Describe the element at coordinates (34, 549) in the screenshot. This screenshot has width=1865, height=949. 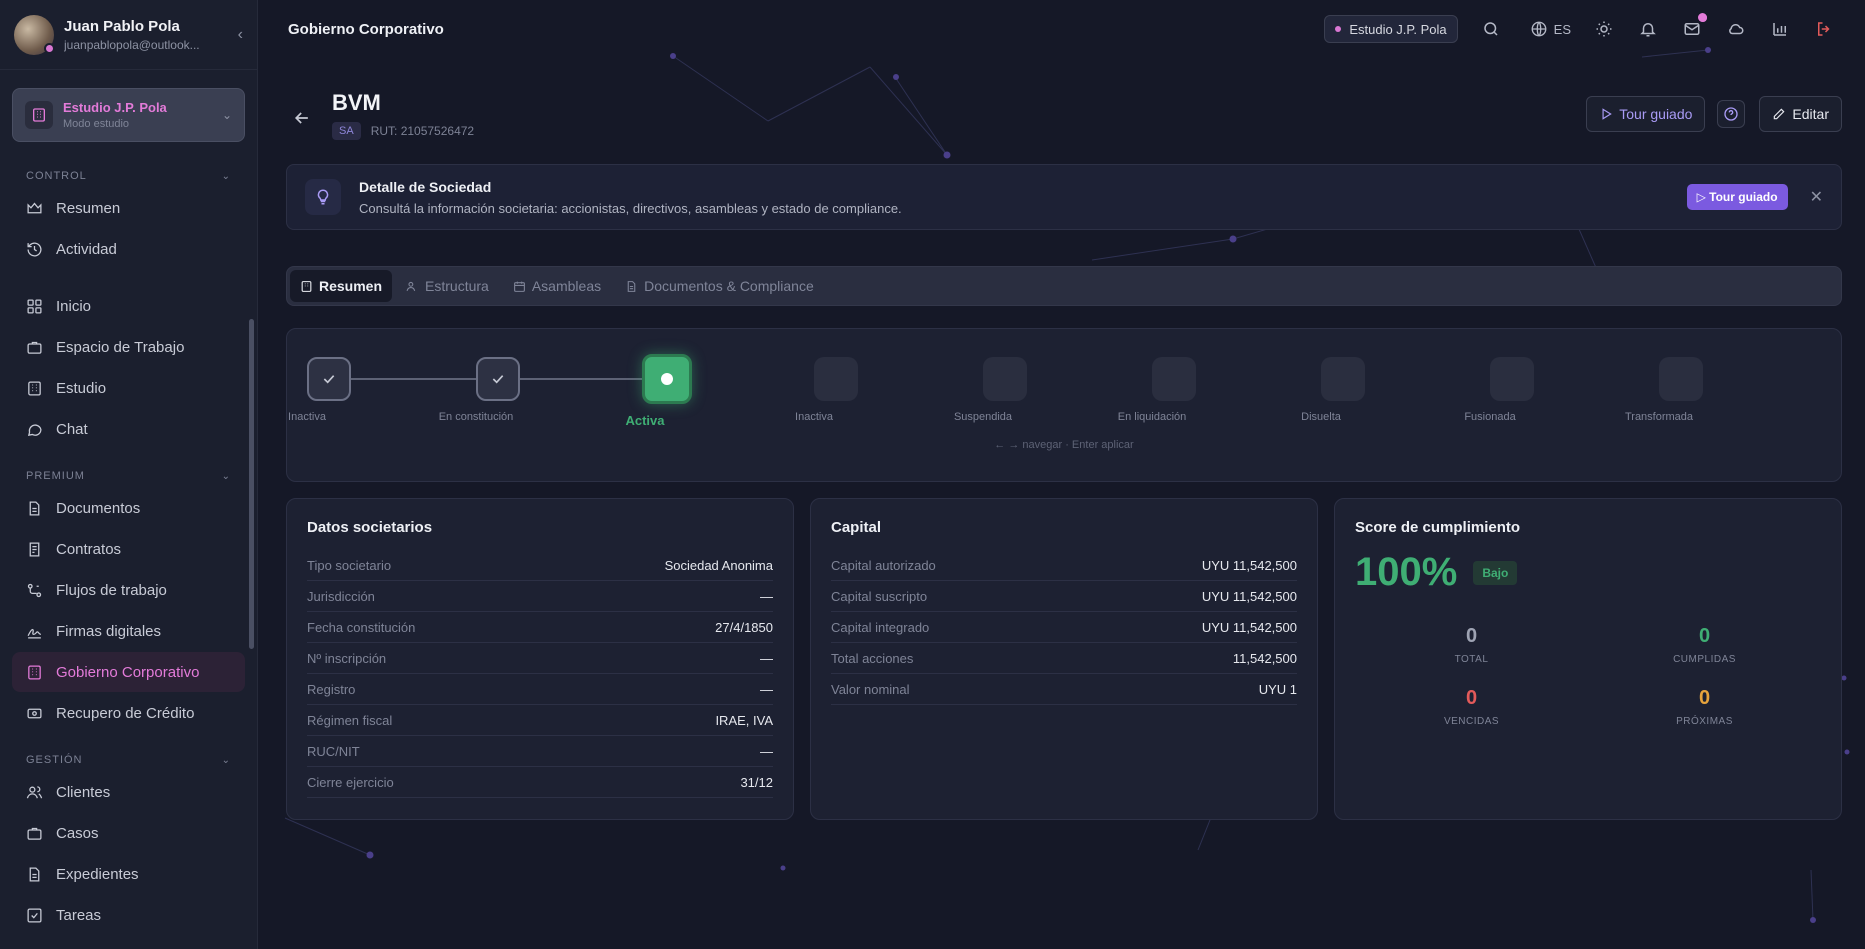
I see `contract-icon` at that location.